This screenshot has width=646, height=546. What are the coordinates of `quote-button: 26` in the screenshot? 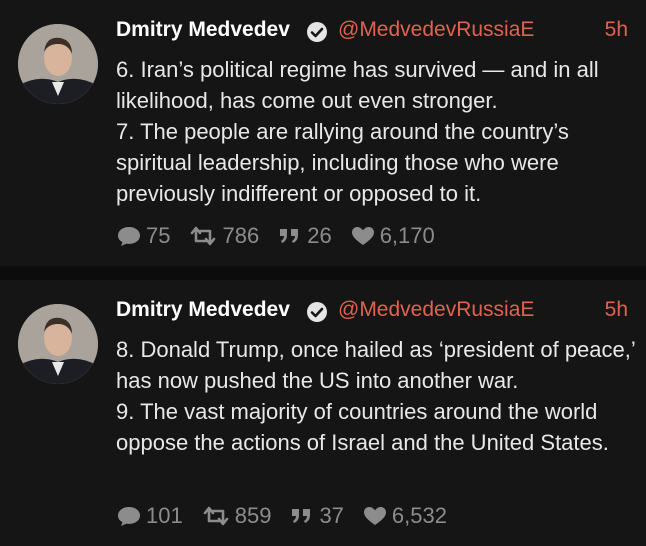 It's located at (304, 236).